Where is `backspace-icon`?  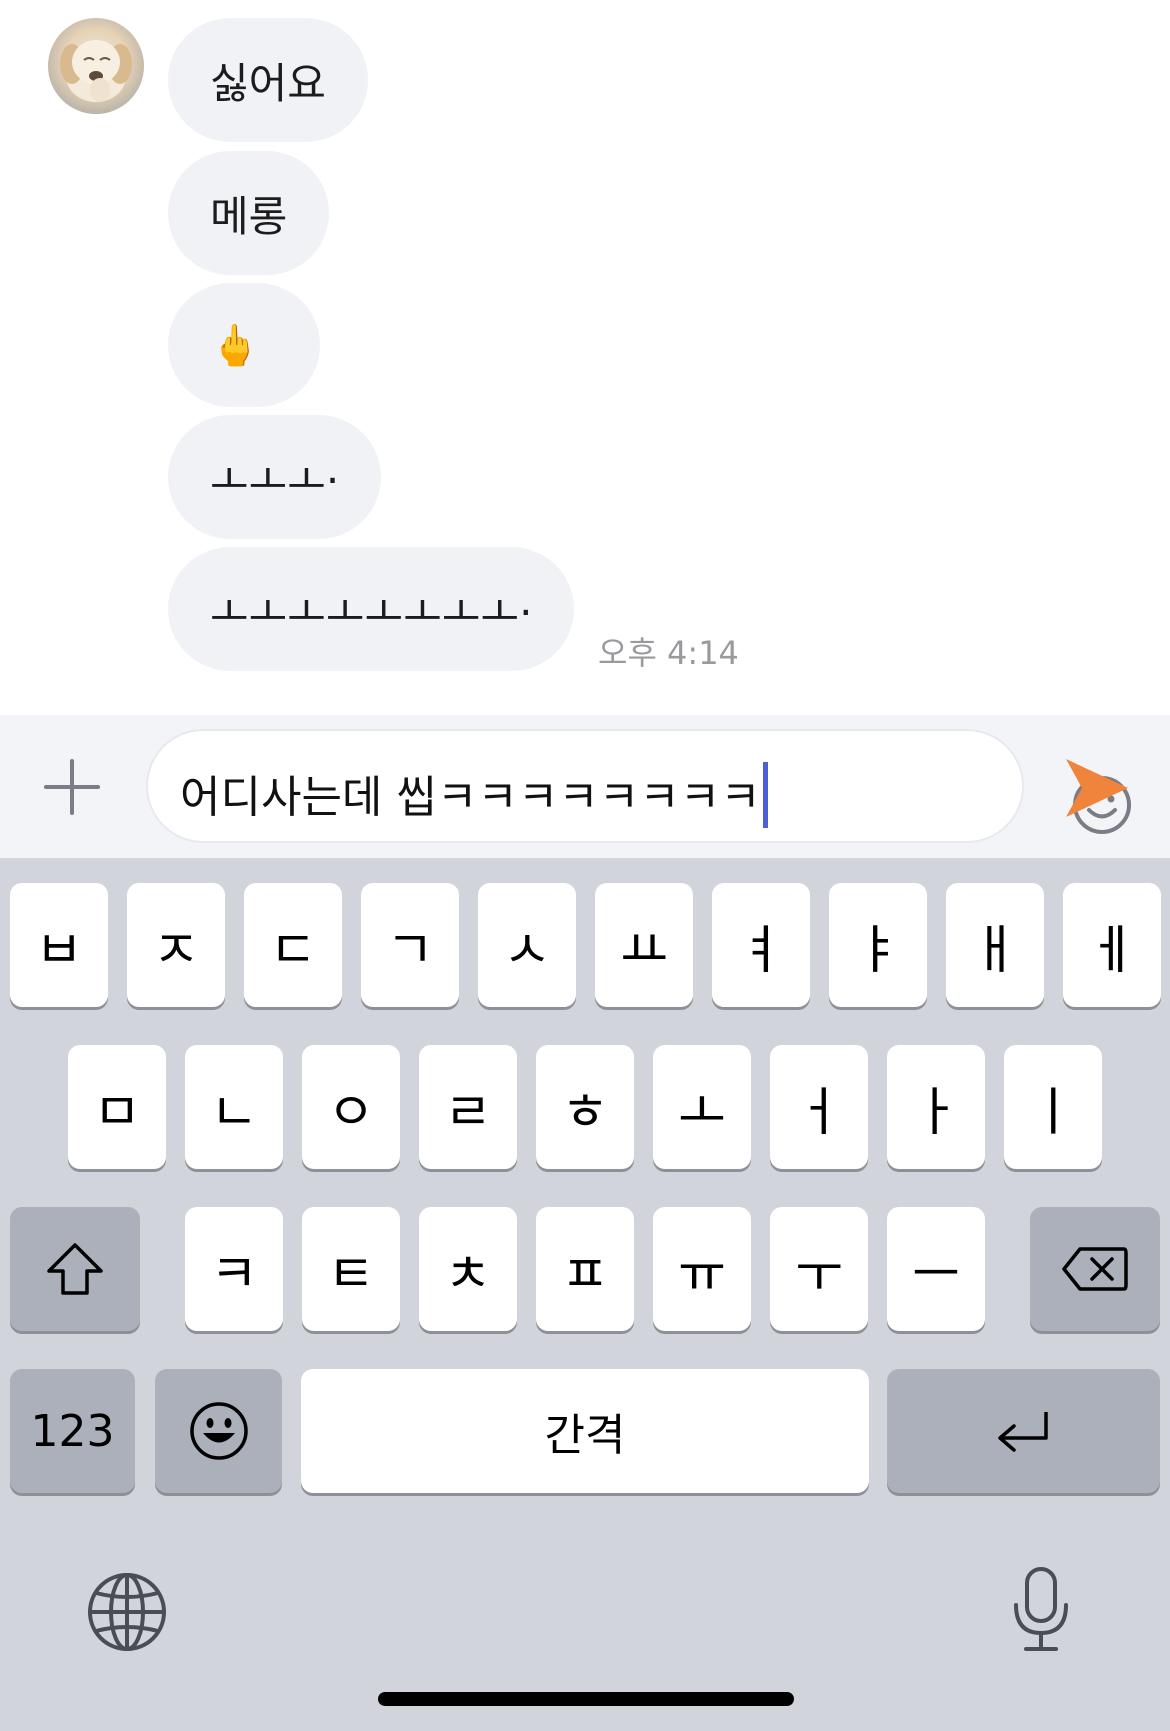
backspace-icon is located at coordinates (1095, 1269).